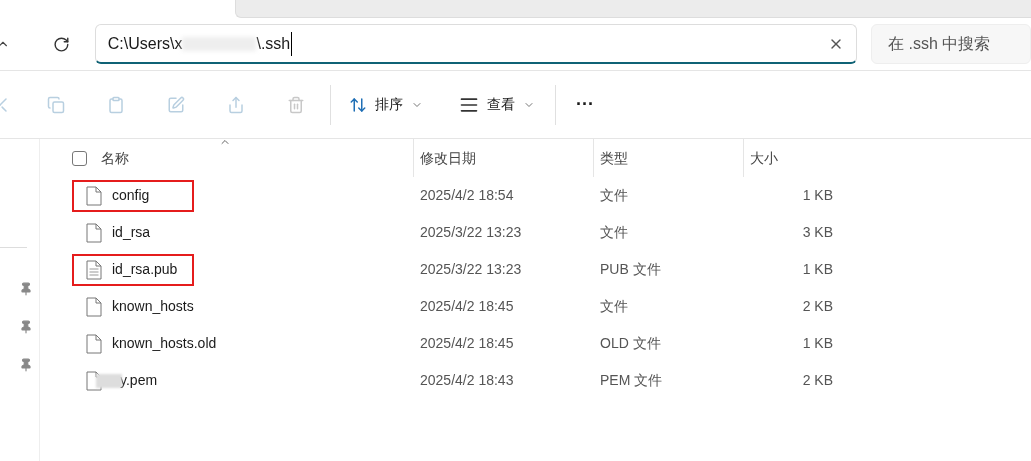 The width and height of the screenshot is (1031, 461). I want to click on file-type: OLD 文件, so click(630, 343).